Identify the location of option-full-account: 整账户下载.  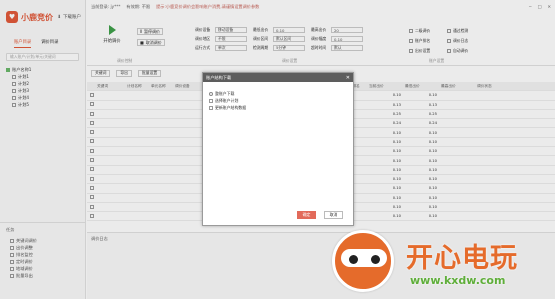
(278, 93).